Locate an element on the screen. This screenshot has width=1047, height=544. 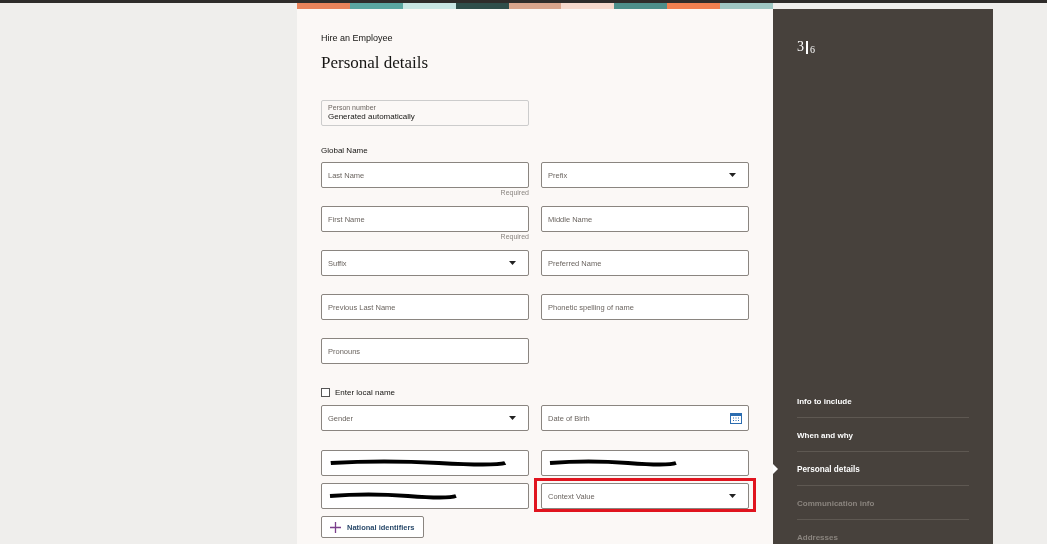
step-counter: 3 6 is located at coordinates (806, 47).